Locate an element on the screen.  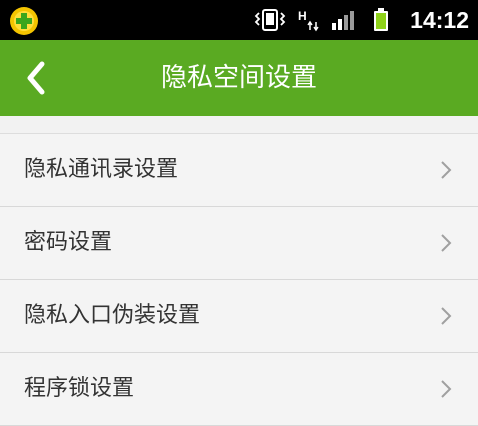
hplus-data-icon: H is located at coordinates (308, 20).